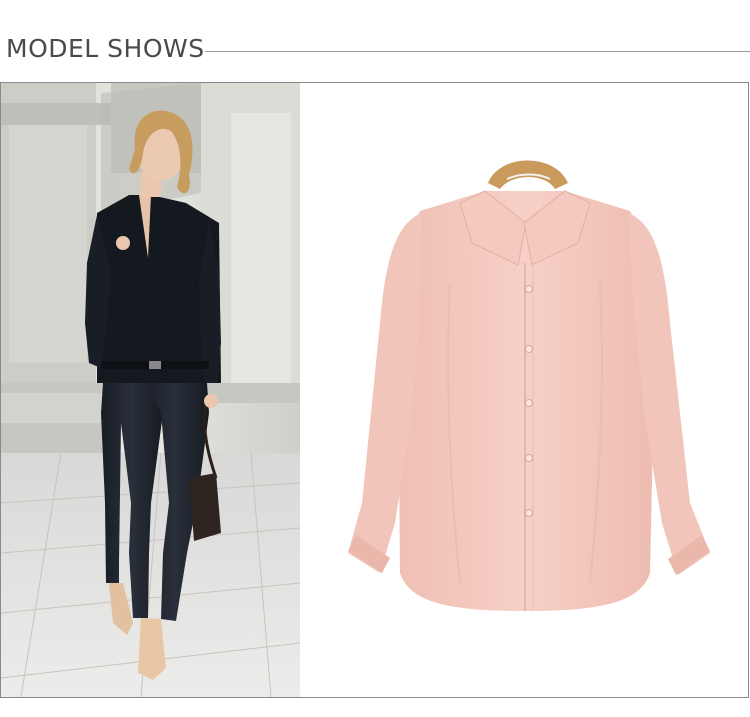  What do you see at coordinates (375, 41) in the screenshot?
I see `section-header: MODEL SHOWS` at bounding box center [375, 41].